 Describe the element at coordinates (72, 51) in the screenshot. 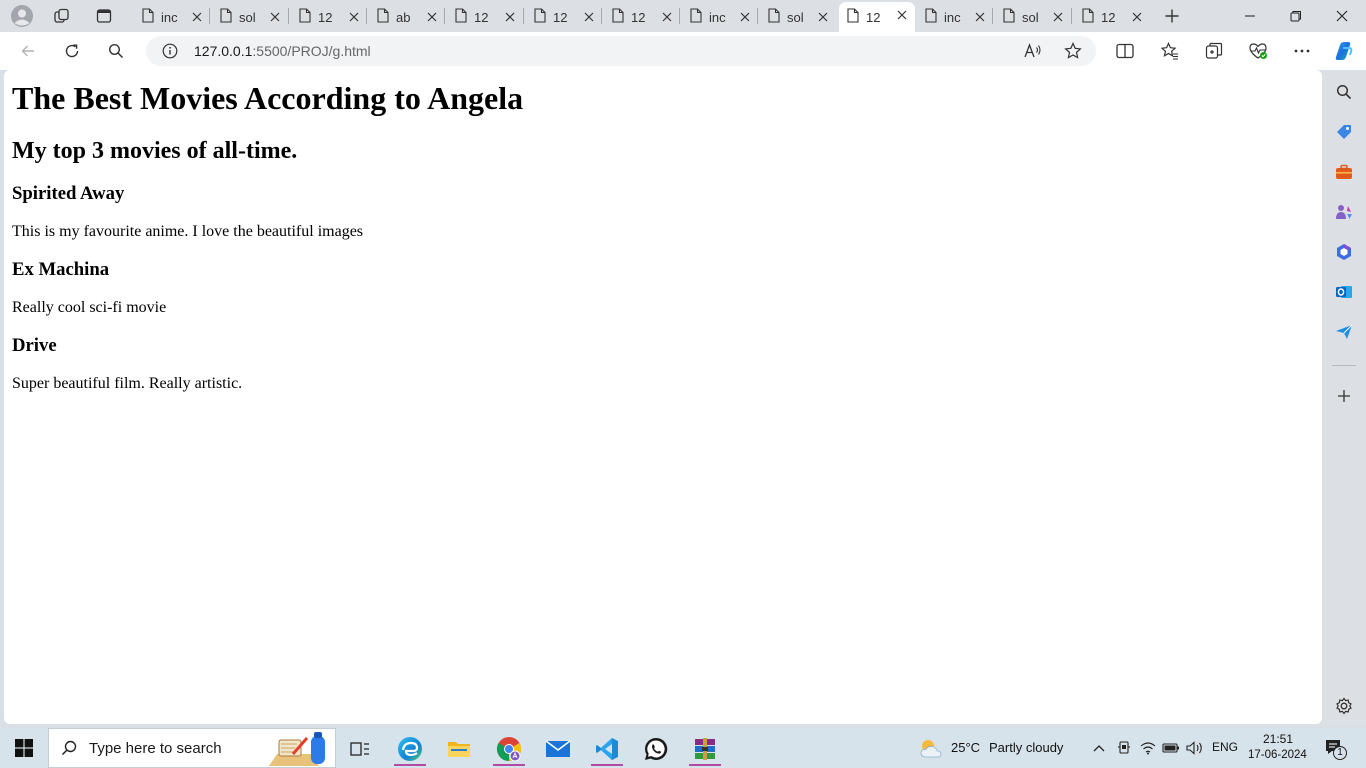

I see `refresh-button` at that location.